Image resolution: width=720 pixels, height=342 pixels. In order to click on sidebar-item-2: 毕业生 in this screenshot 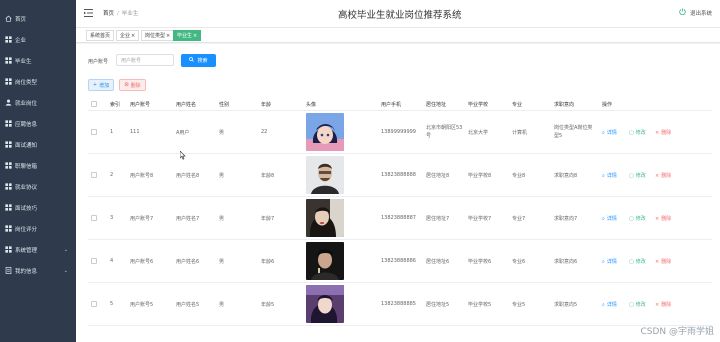, I will do `click(38, 60)`.